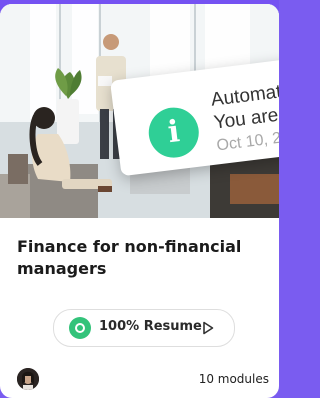  What do you see at coordinates (28, 379) in the screenshot?
I see `instructor-avatar` at bounding box center [28, 379].